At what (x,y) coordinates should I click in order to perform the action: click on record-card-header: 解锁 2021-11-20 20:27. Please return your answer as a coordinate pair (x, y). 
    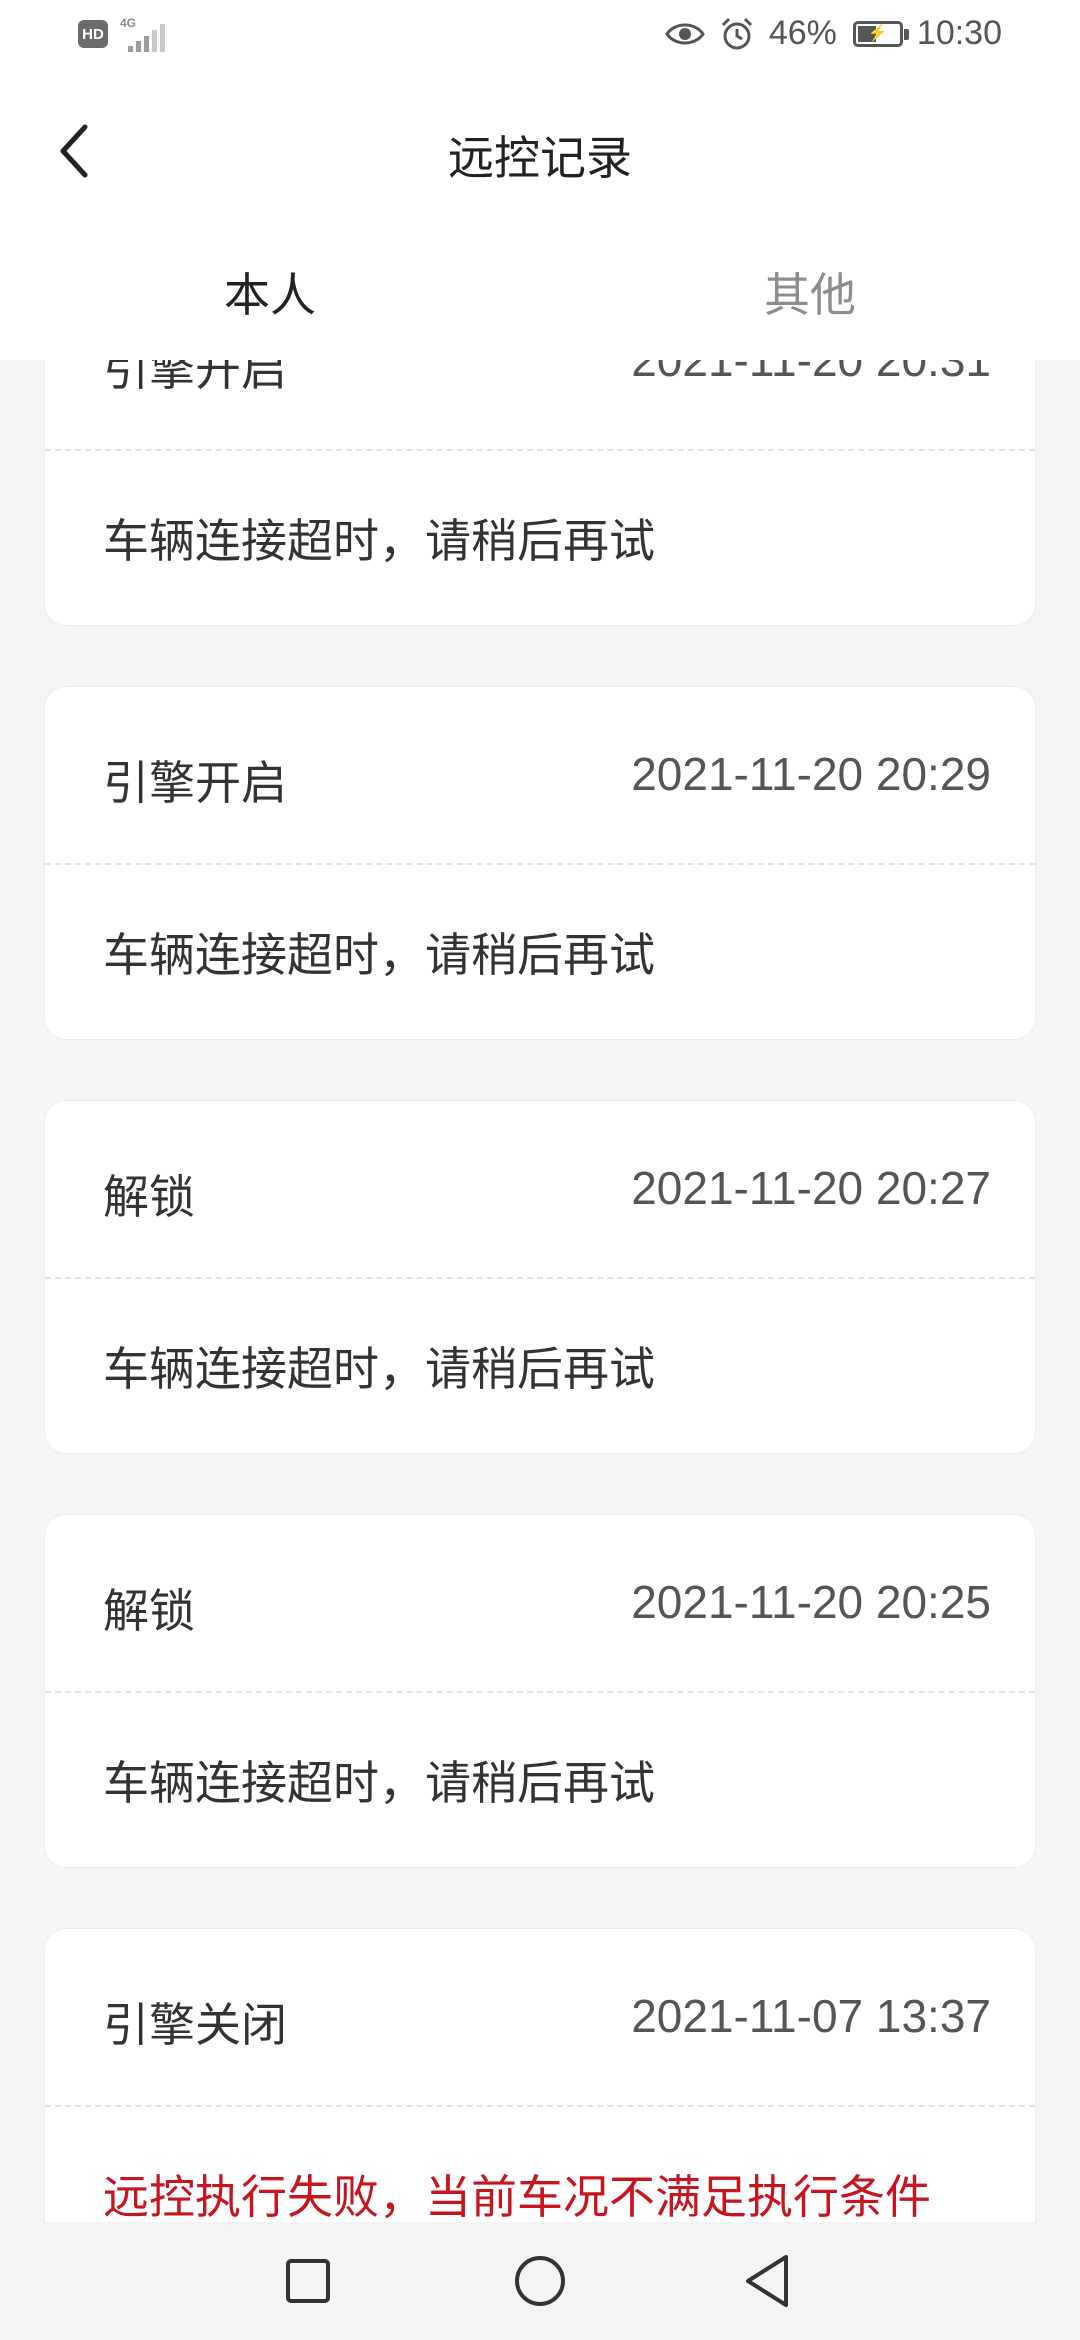
    Looking at the image, I should click on (540, 1190).